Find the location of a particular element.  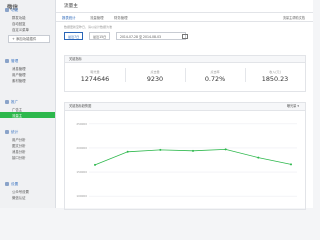

sidebar-section-function: 功能 群发功能 自动回复 自定义菜单 + 添加功能插件 is located at coordinates (27, 24).